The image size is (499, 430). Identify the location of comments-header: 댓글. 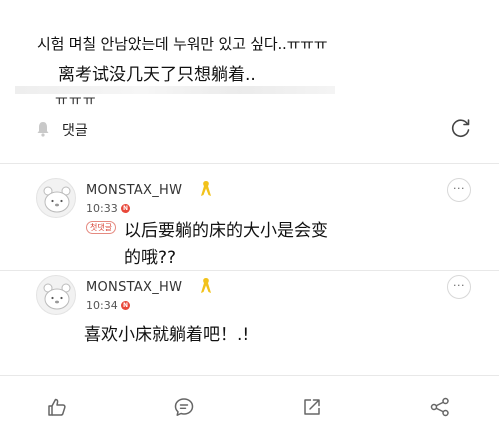
(249, 130).